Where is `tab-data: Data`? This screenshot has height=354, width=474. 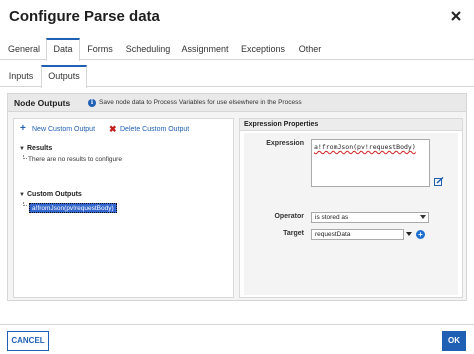
tab-data: Data is located at coordinates (63, 49).